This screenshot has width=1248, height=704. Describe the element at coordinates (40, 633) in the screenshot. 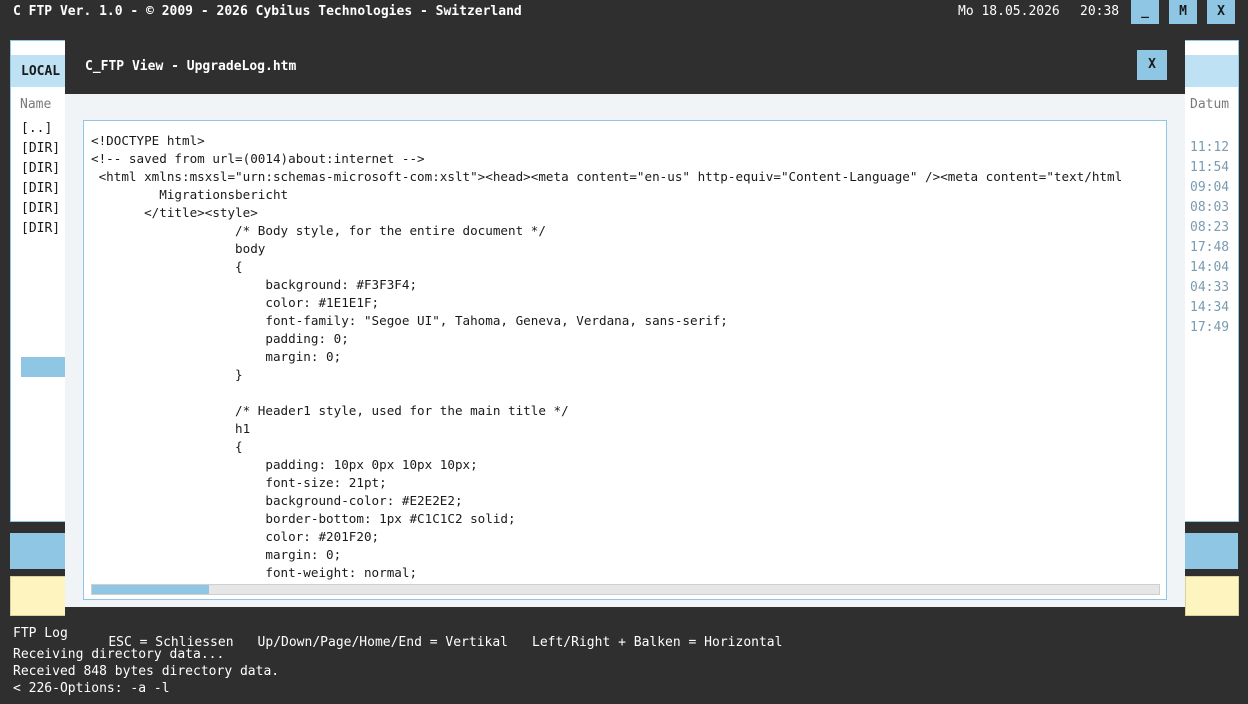

I see `ftp-log-title: FTP Log` at that location.